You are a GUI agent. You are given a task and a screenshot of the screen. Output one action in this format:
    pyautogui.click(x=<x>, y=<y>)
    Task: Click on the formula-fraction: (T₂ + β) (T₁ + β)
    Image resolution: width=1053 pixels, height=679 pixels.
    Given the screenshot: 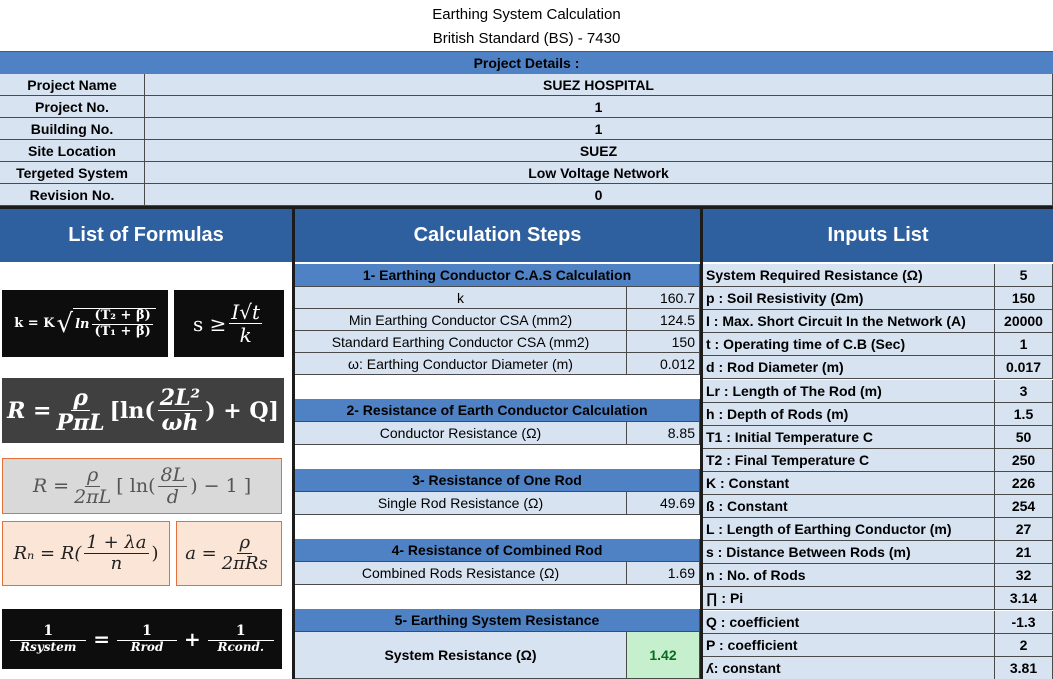 What is the action you would take?
    pyautogui.click(x=122, y=323)
    